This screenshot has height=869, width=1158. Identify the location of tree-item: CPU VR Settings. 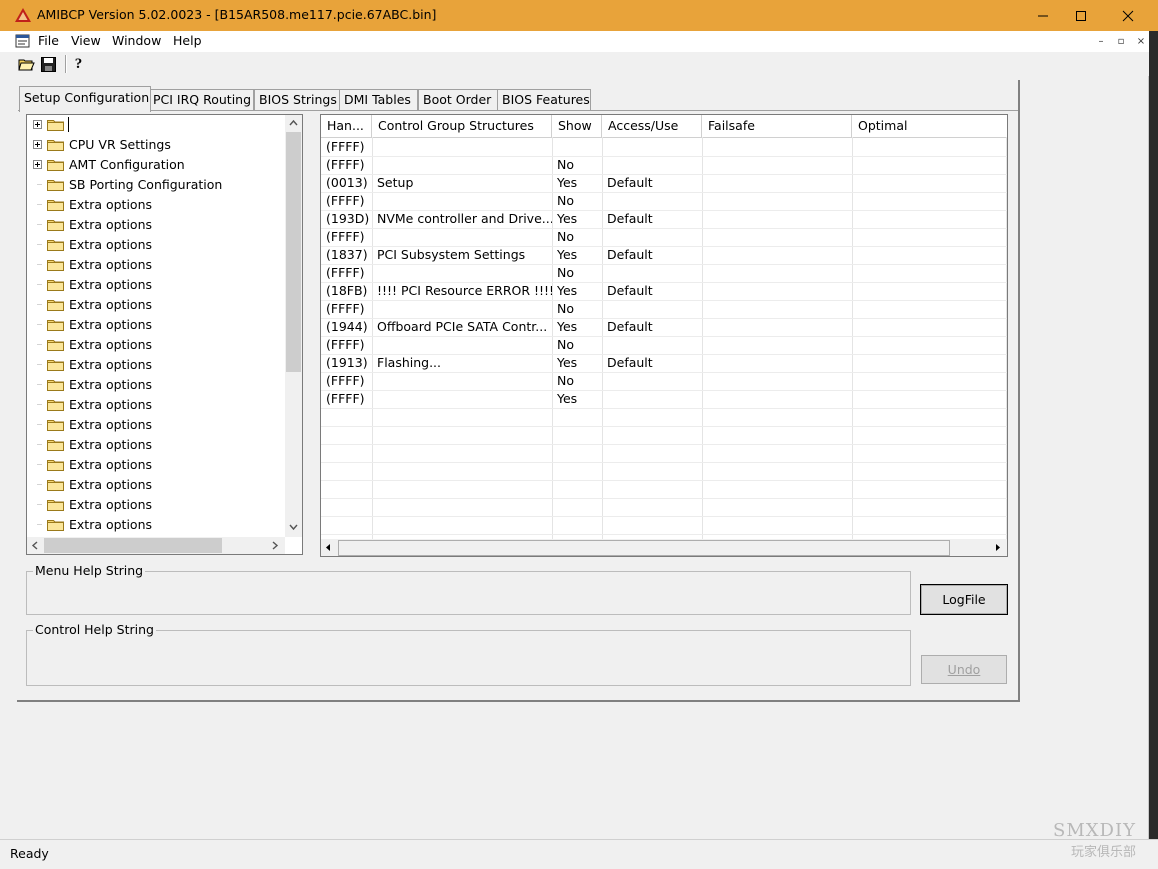
(156, 145).